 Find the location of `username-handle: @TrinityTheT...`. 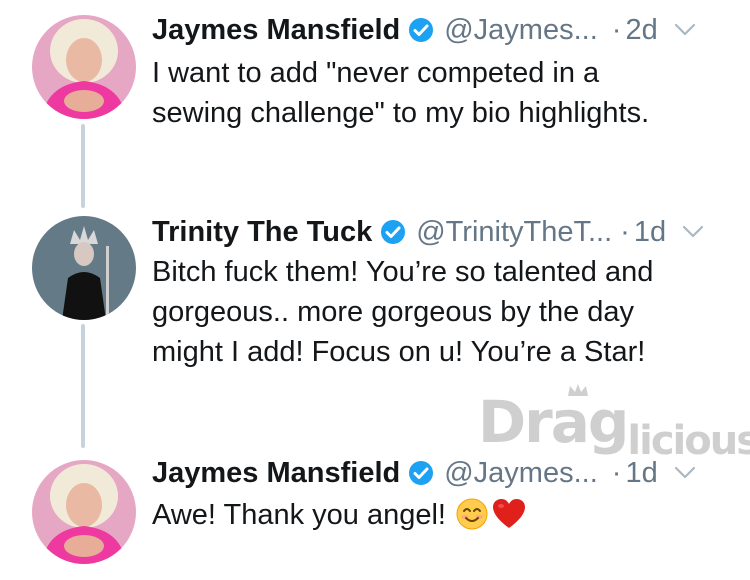

username-handle: @TrinityTheT... is located at coordinates (514, 232).